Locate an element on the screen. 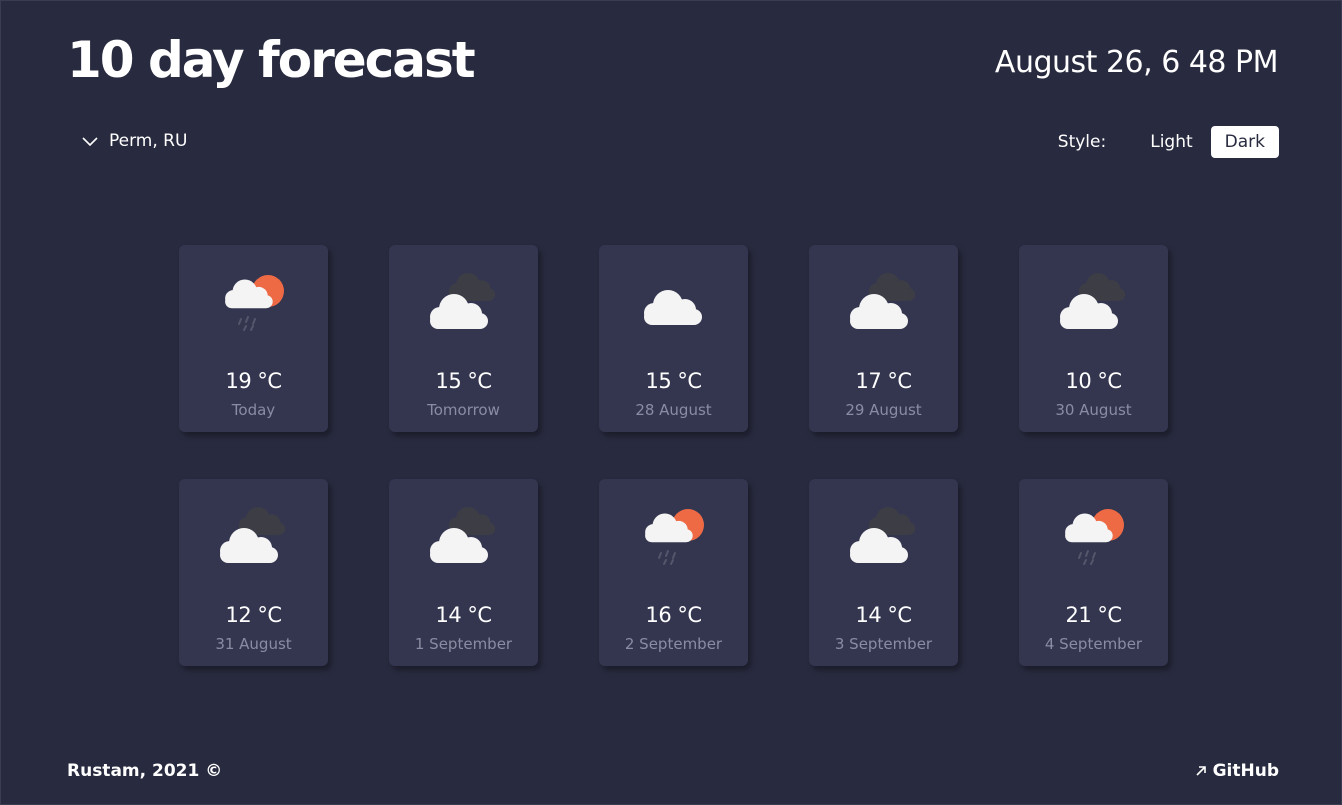  arrow-up-right-icon is located at coordinates (1201, 771).